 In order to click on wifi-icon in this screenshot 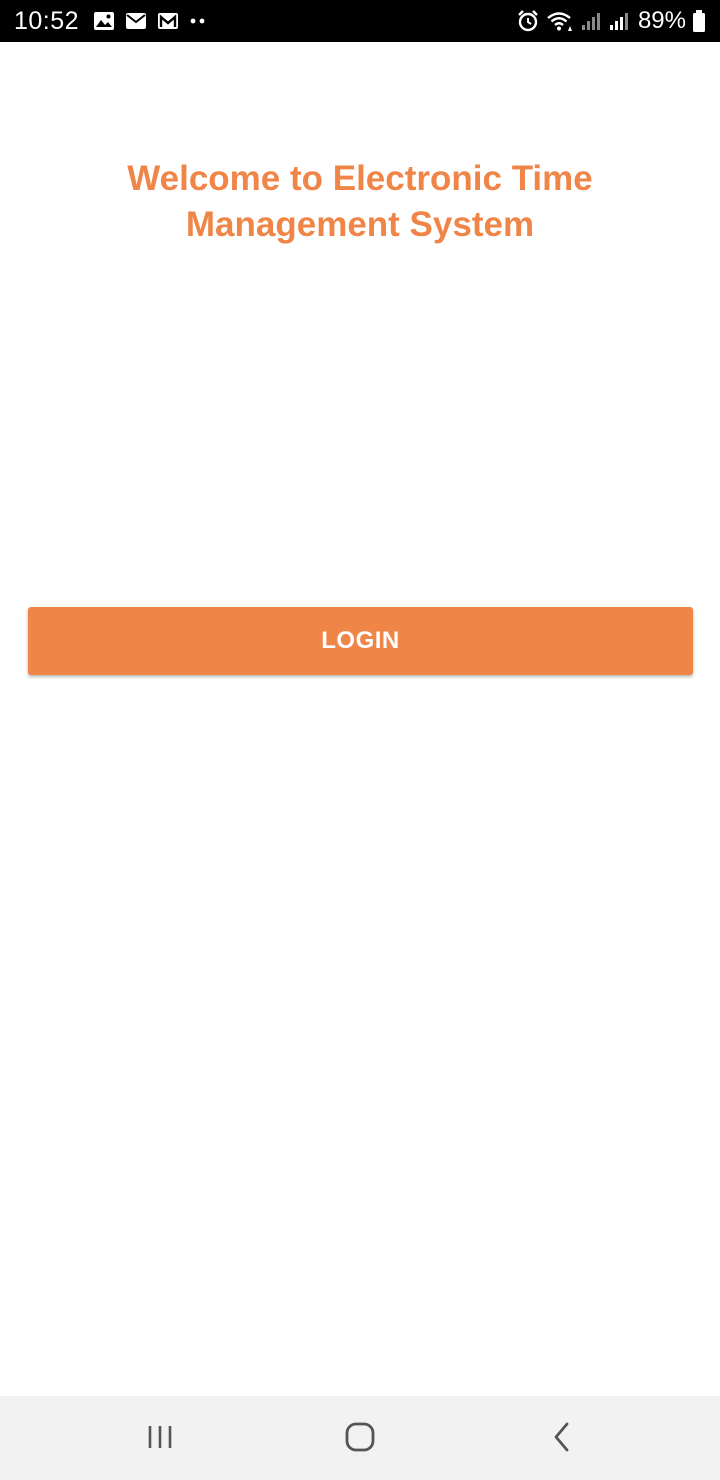, I will do `click(560, 21)`.